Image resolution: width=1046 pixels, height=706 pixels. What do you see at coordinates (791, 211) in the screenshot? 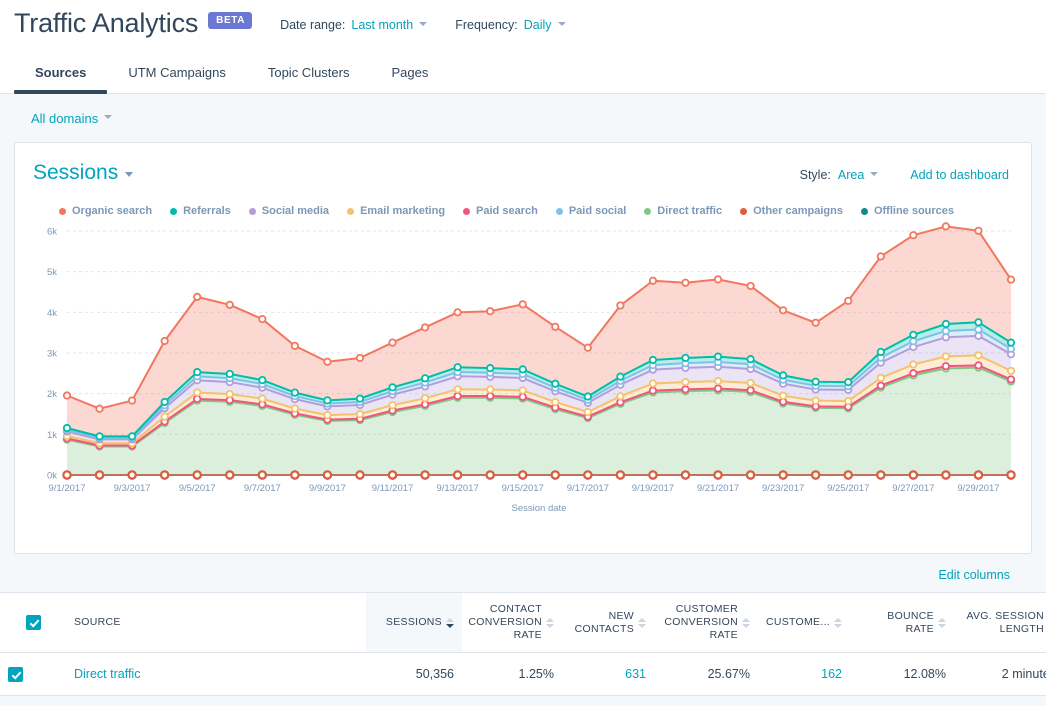
I see `legend-item-other-campaigns: Other campaigns` at bounding box center [791, 211].